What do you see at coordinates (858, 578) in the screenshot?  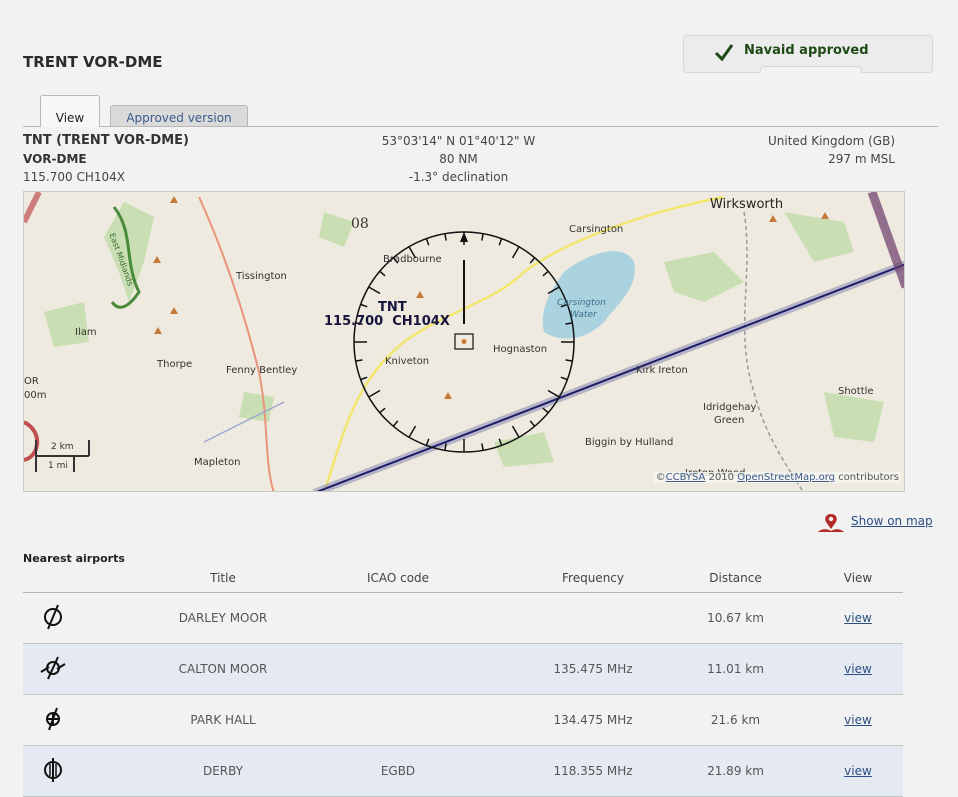 I see `col-view: View` at bounding box center [858, 578].